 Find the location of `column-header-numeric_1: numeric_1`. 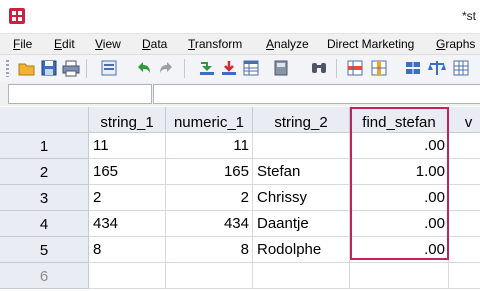

column-header-numeric_1: numeric_1 is located at coordinates (209, 120).